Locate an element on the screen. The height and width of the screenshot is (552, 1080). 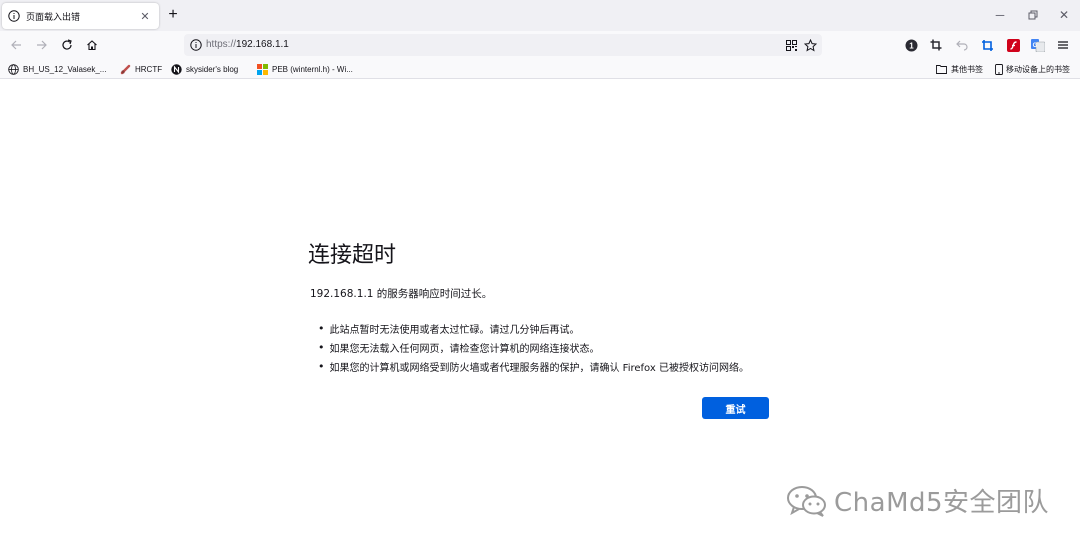
other-bookmarks-label: 其他书签 is located at coordinates (967, 69).